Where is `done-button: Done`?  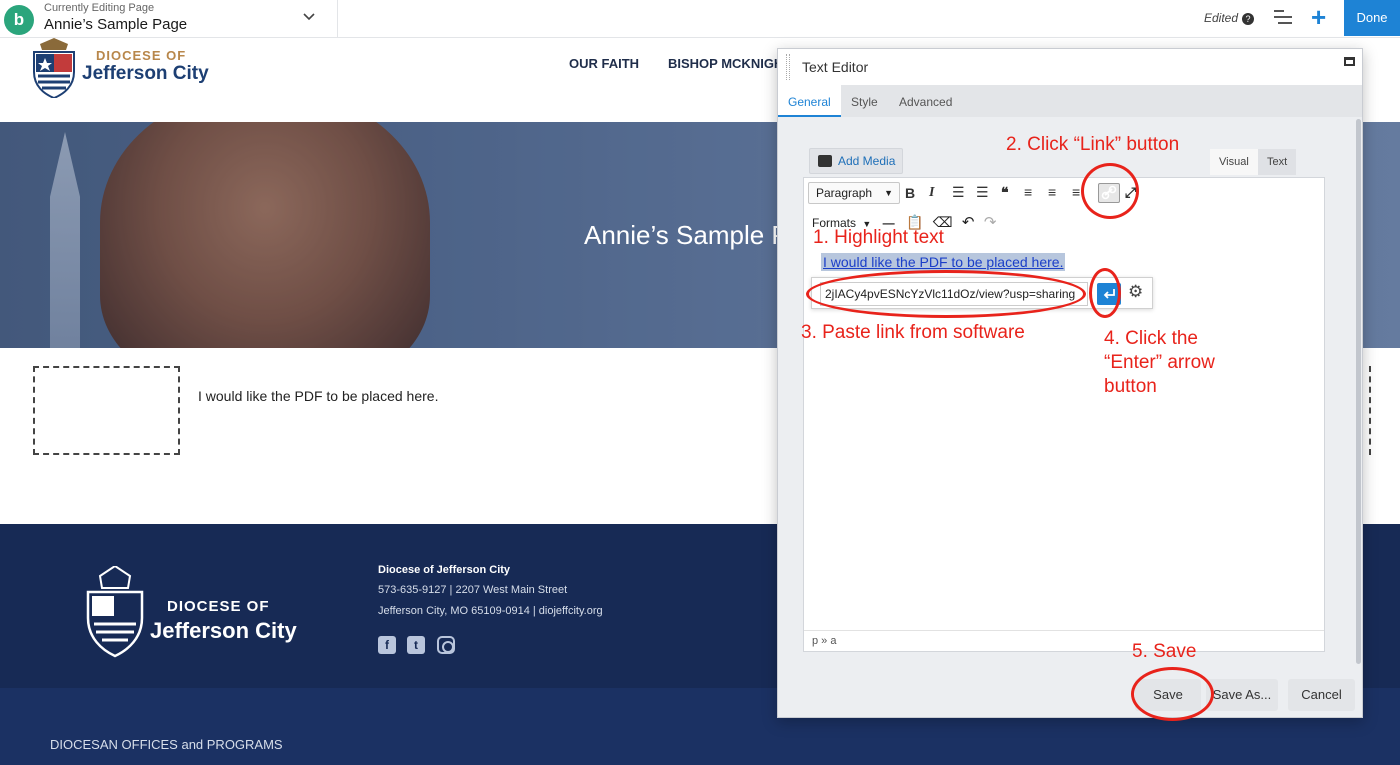
done-button: Done is located at coordinates (1372, 18).